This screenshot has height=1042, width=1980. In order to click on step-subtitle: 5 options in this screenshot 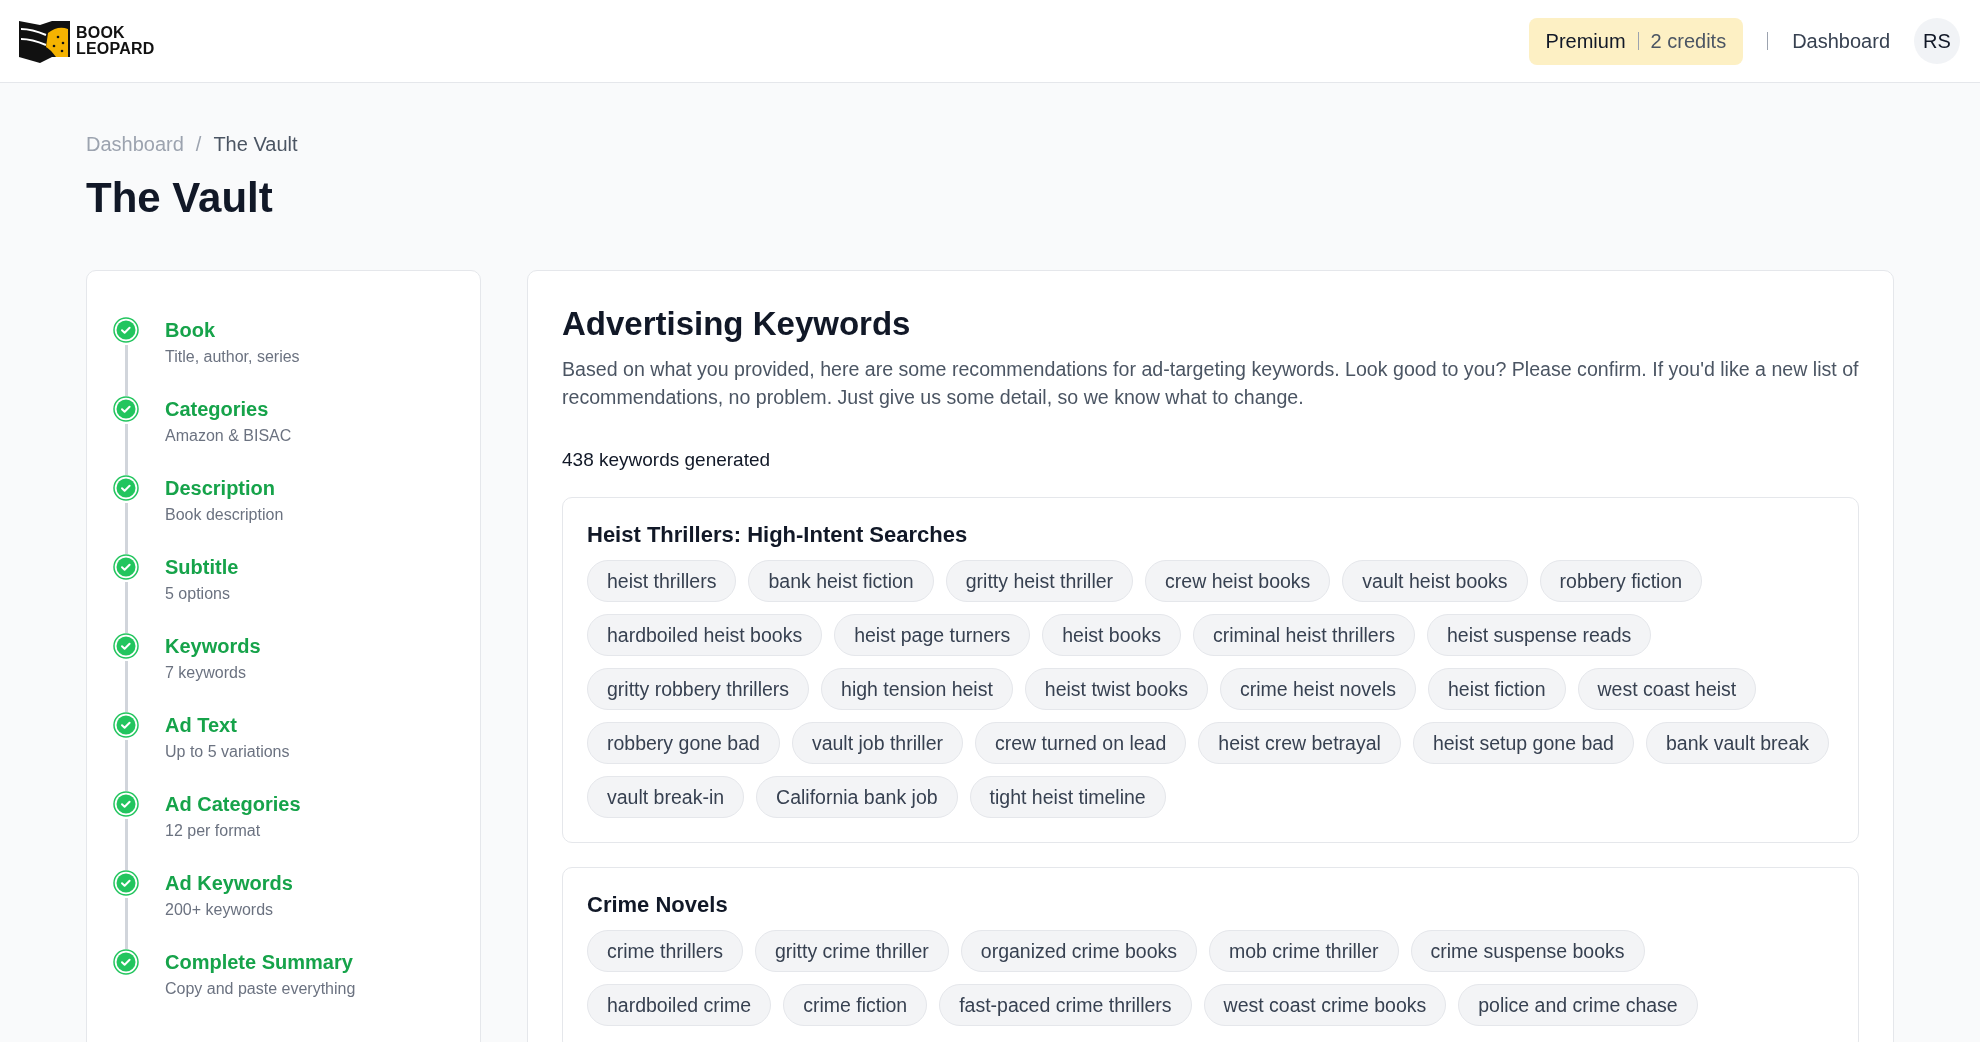, I will do `click(198, 594)`.